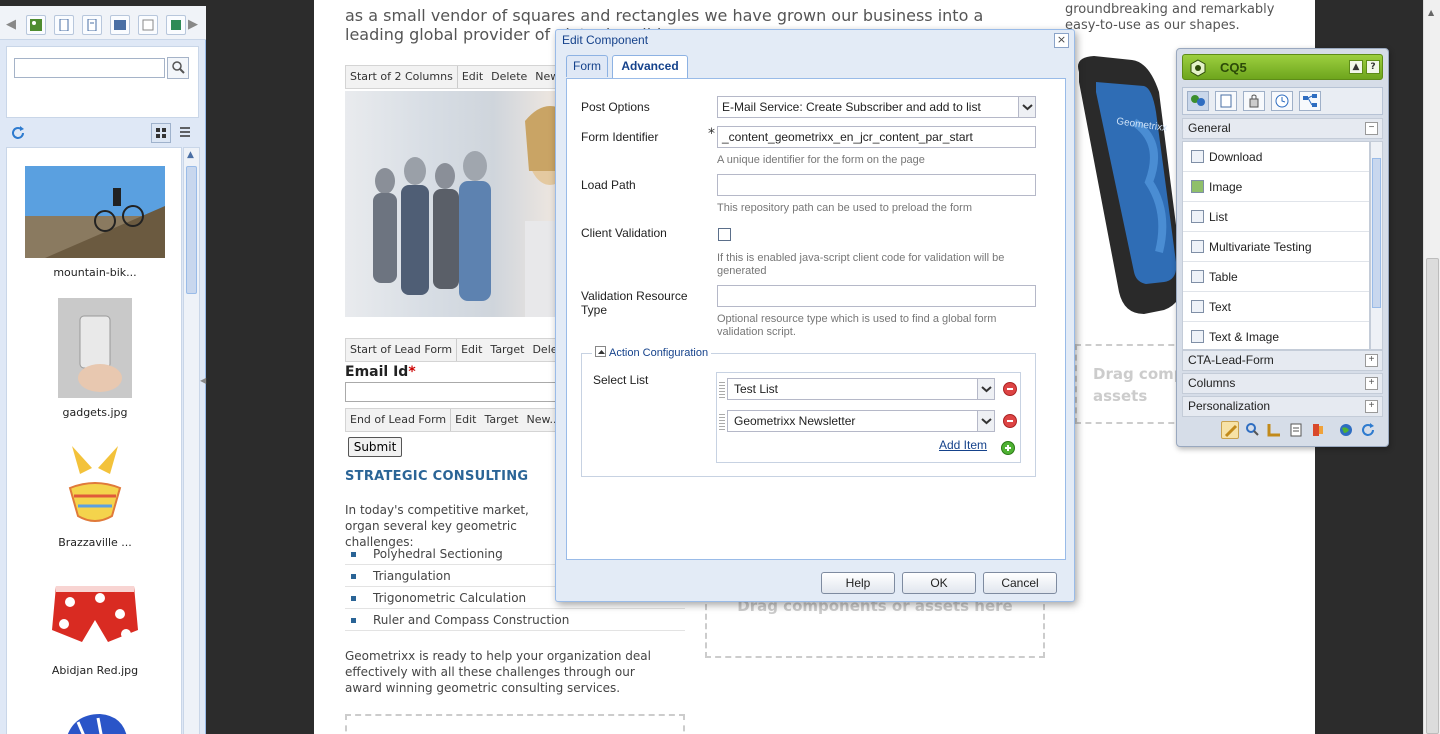 The image size is (1440, 734). Describe the element at coordinates (600, 351) in the screenshot. I see `collapse-toggle-icon` at that location.